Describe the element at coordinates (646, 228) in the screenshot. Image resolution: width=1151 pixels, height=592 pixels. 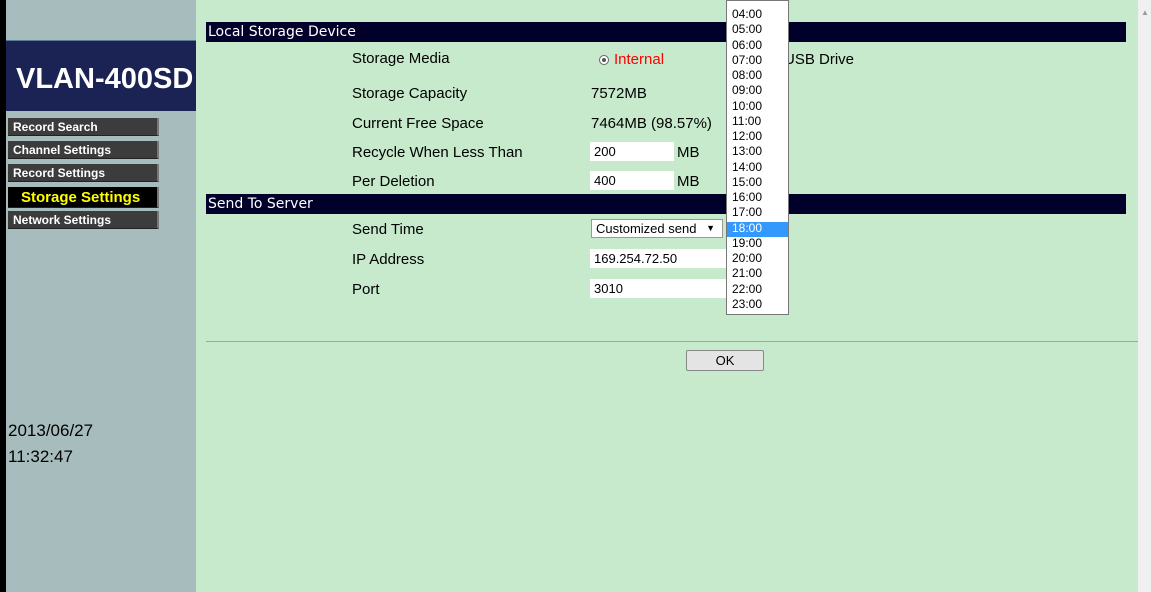
I see `send-time-value: Customized send` at that location.